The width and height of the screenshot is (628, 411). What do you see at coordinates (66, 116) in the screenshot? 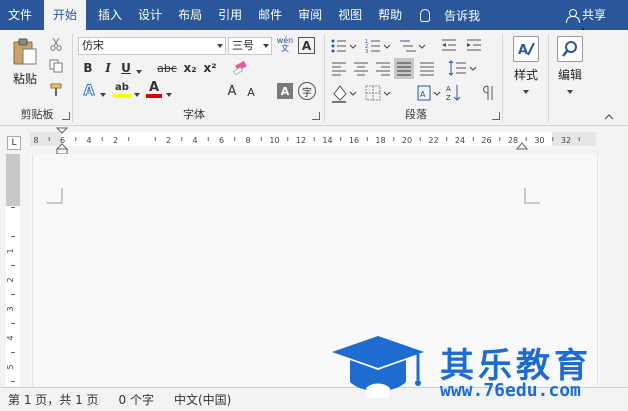
I see `clipboard-launcher-icon` at bounding box center [66, 116].